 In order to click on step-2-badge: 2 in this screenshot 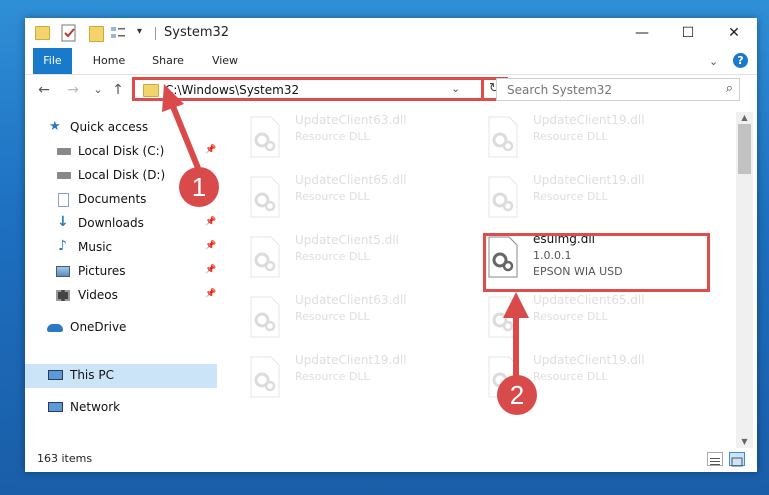, I will do `click(517, 395)`.